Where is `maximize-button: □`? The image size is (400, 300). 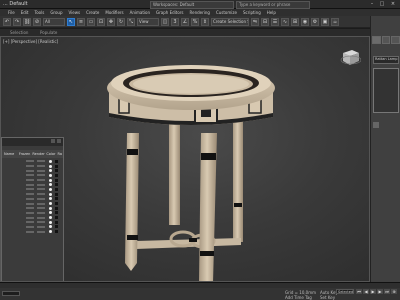 maximize-button: □ is located at coordinates (382, 4).